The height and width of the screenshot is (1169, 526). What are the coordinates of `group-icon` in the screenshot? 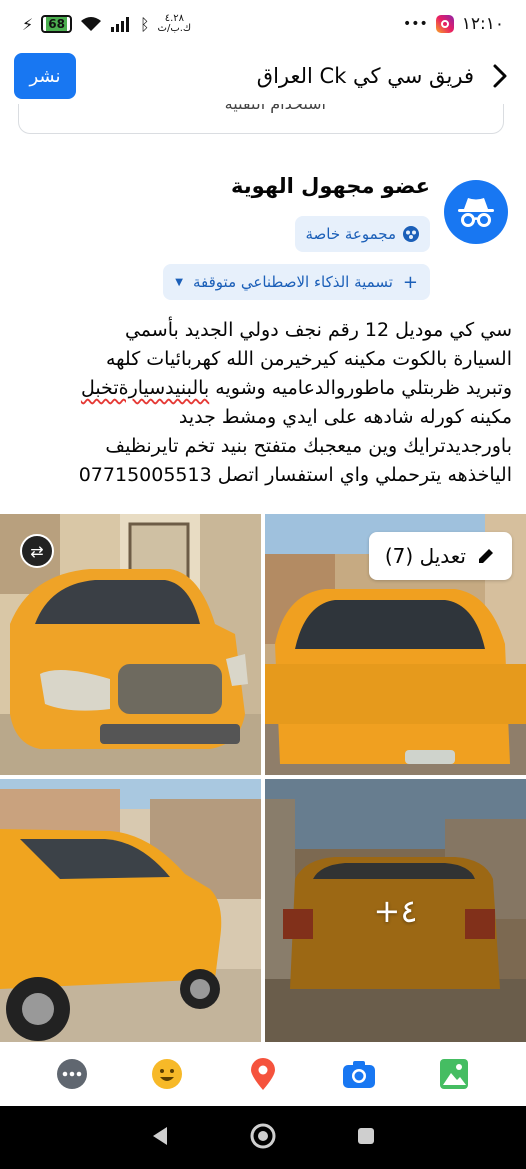 It's located at (411, 234).